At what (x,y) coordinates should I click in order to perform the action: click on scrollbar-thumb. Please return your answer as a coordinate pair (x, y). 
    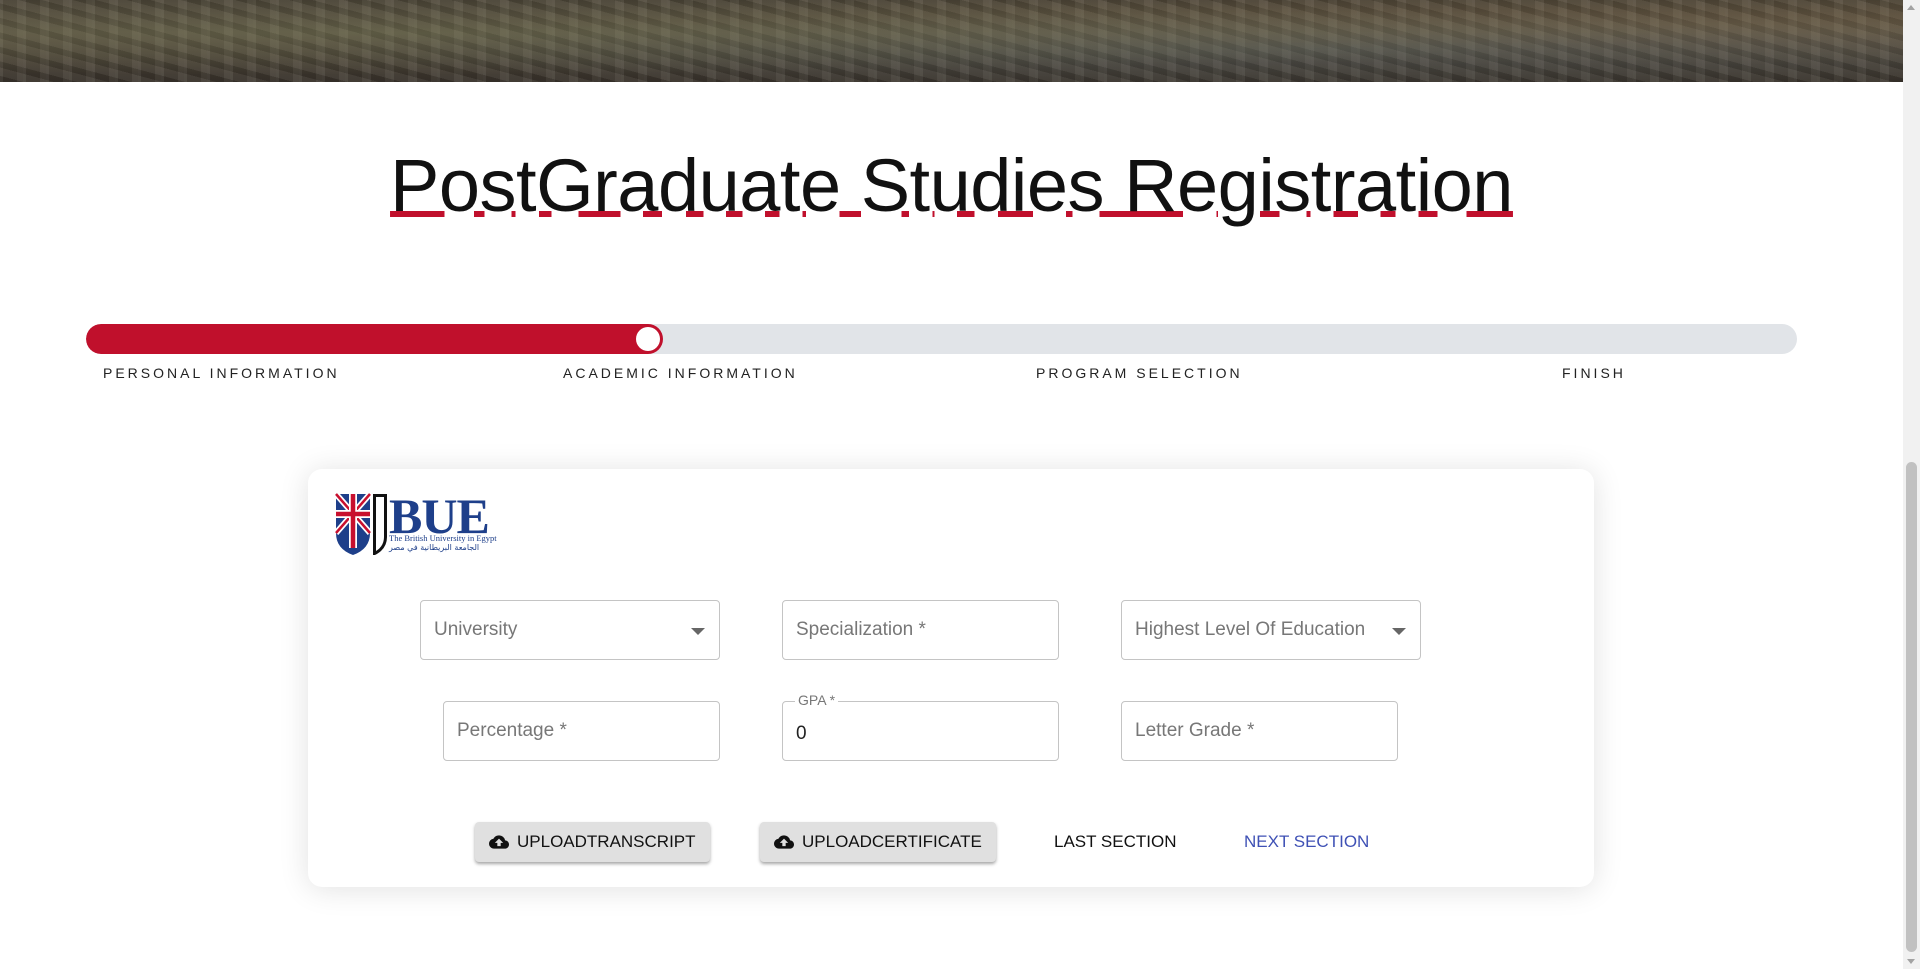
    Looking at the image, I should click on (1911, 707).